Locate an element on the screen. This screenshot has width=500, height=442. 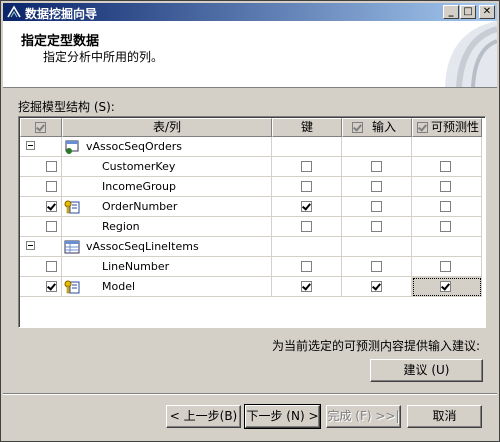
include-all-checkbox is located at coordinates (40, 127).